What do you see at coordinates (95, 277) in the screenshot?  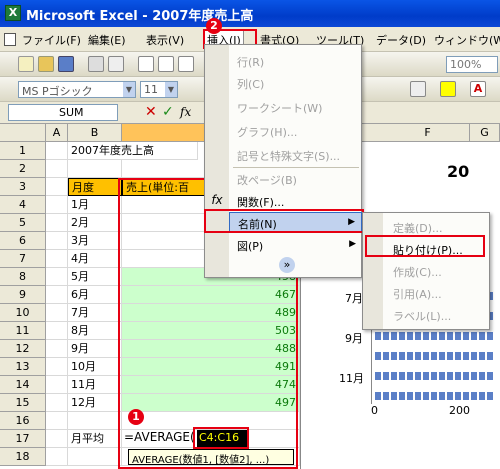 I see `cell-month: 5月` at bounding box center [95, 277].